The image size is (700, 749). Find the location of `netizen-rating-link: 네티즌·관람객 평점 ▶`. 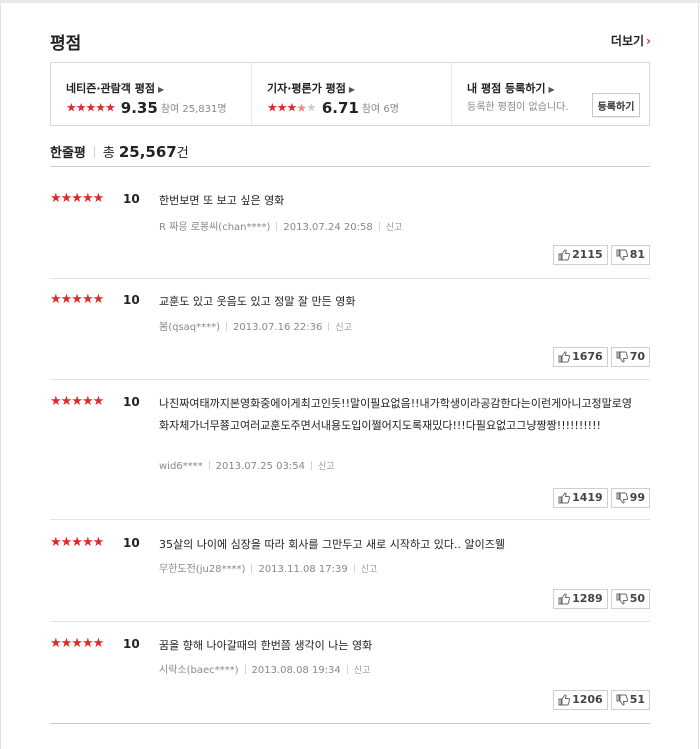

netizen-rating-link: 네티즌·관람객 평점 ▶ is located at coordinates (115, 88).